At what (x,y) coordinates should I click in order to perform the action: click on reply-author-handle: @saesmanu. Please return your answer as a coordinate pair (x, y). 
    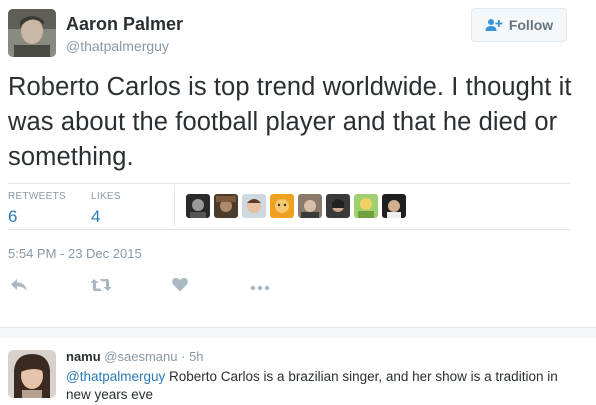
    Looking at the image, I should click on (140, 356).